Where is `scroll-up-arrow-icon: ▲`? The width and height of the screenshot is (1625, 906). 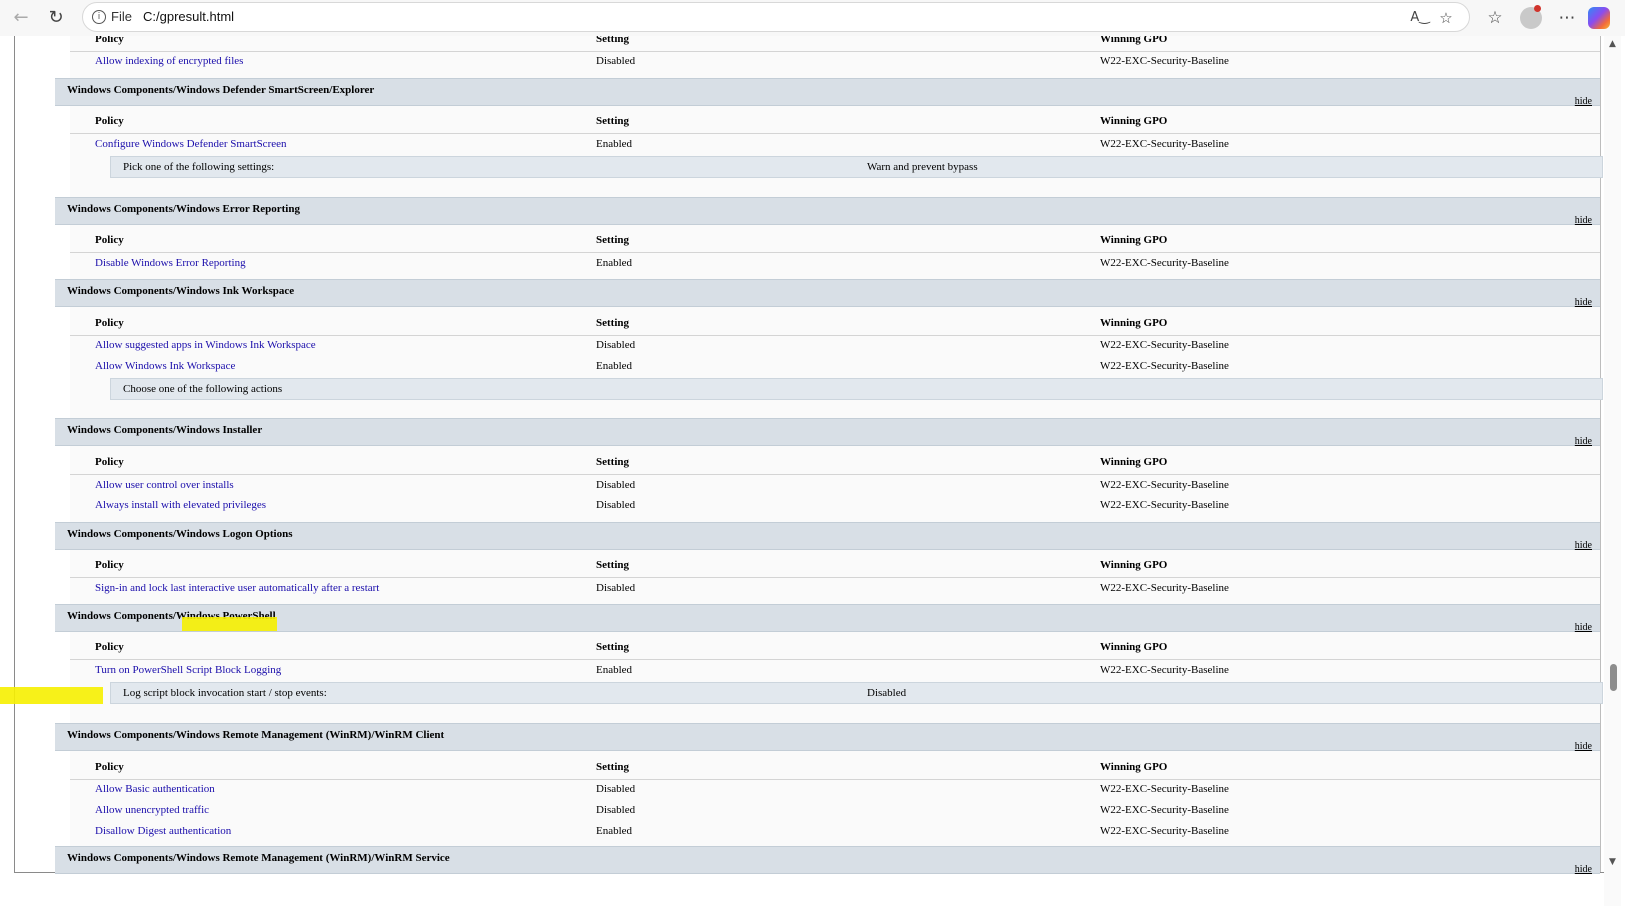 scroll-up-arrow-icon: ▲ is located at coordinates (1612, 44).